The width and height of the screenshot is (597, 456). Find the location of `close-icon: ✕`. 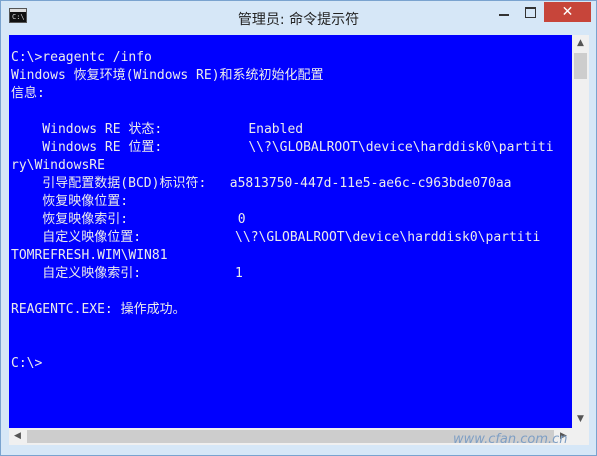

close-icon: ✕ is located at coordinates (567, 12).